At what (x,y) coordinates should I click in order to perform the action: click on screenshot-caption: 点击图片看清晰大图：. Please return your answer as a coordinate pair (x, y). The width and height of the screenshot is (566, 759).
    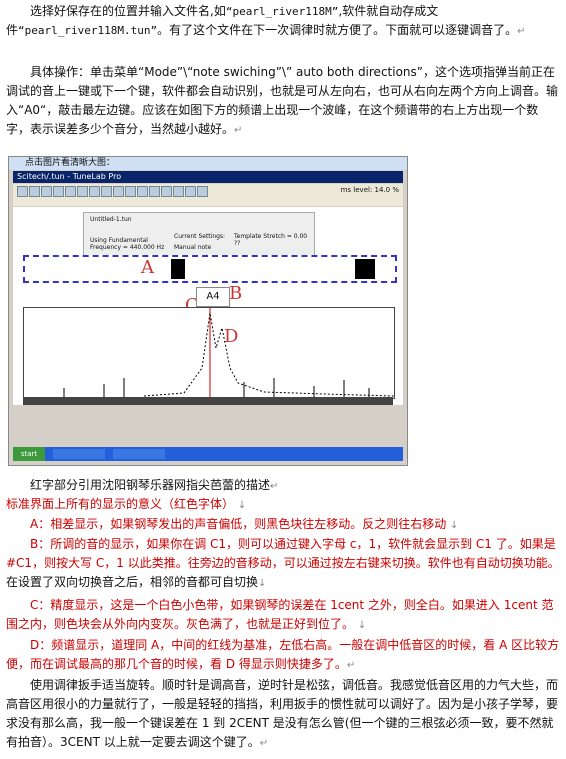
    Looking at the image, I should click on (208, 163).